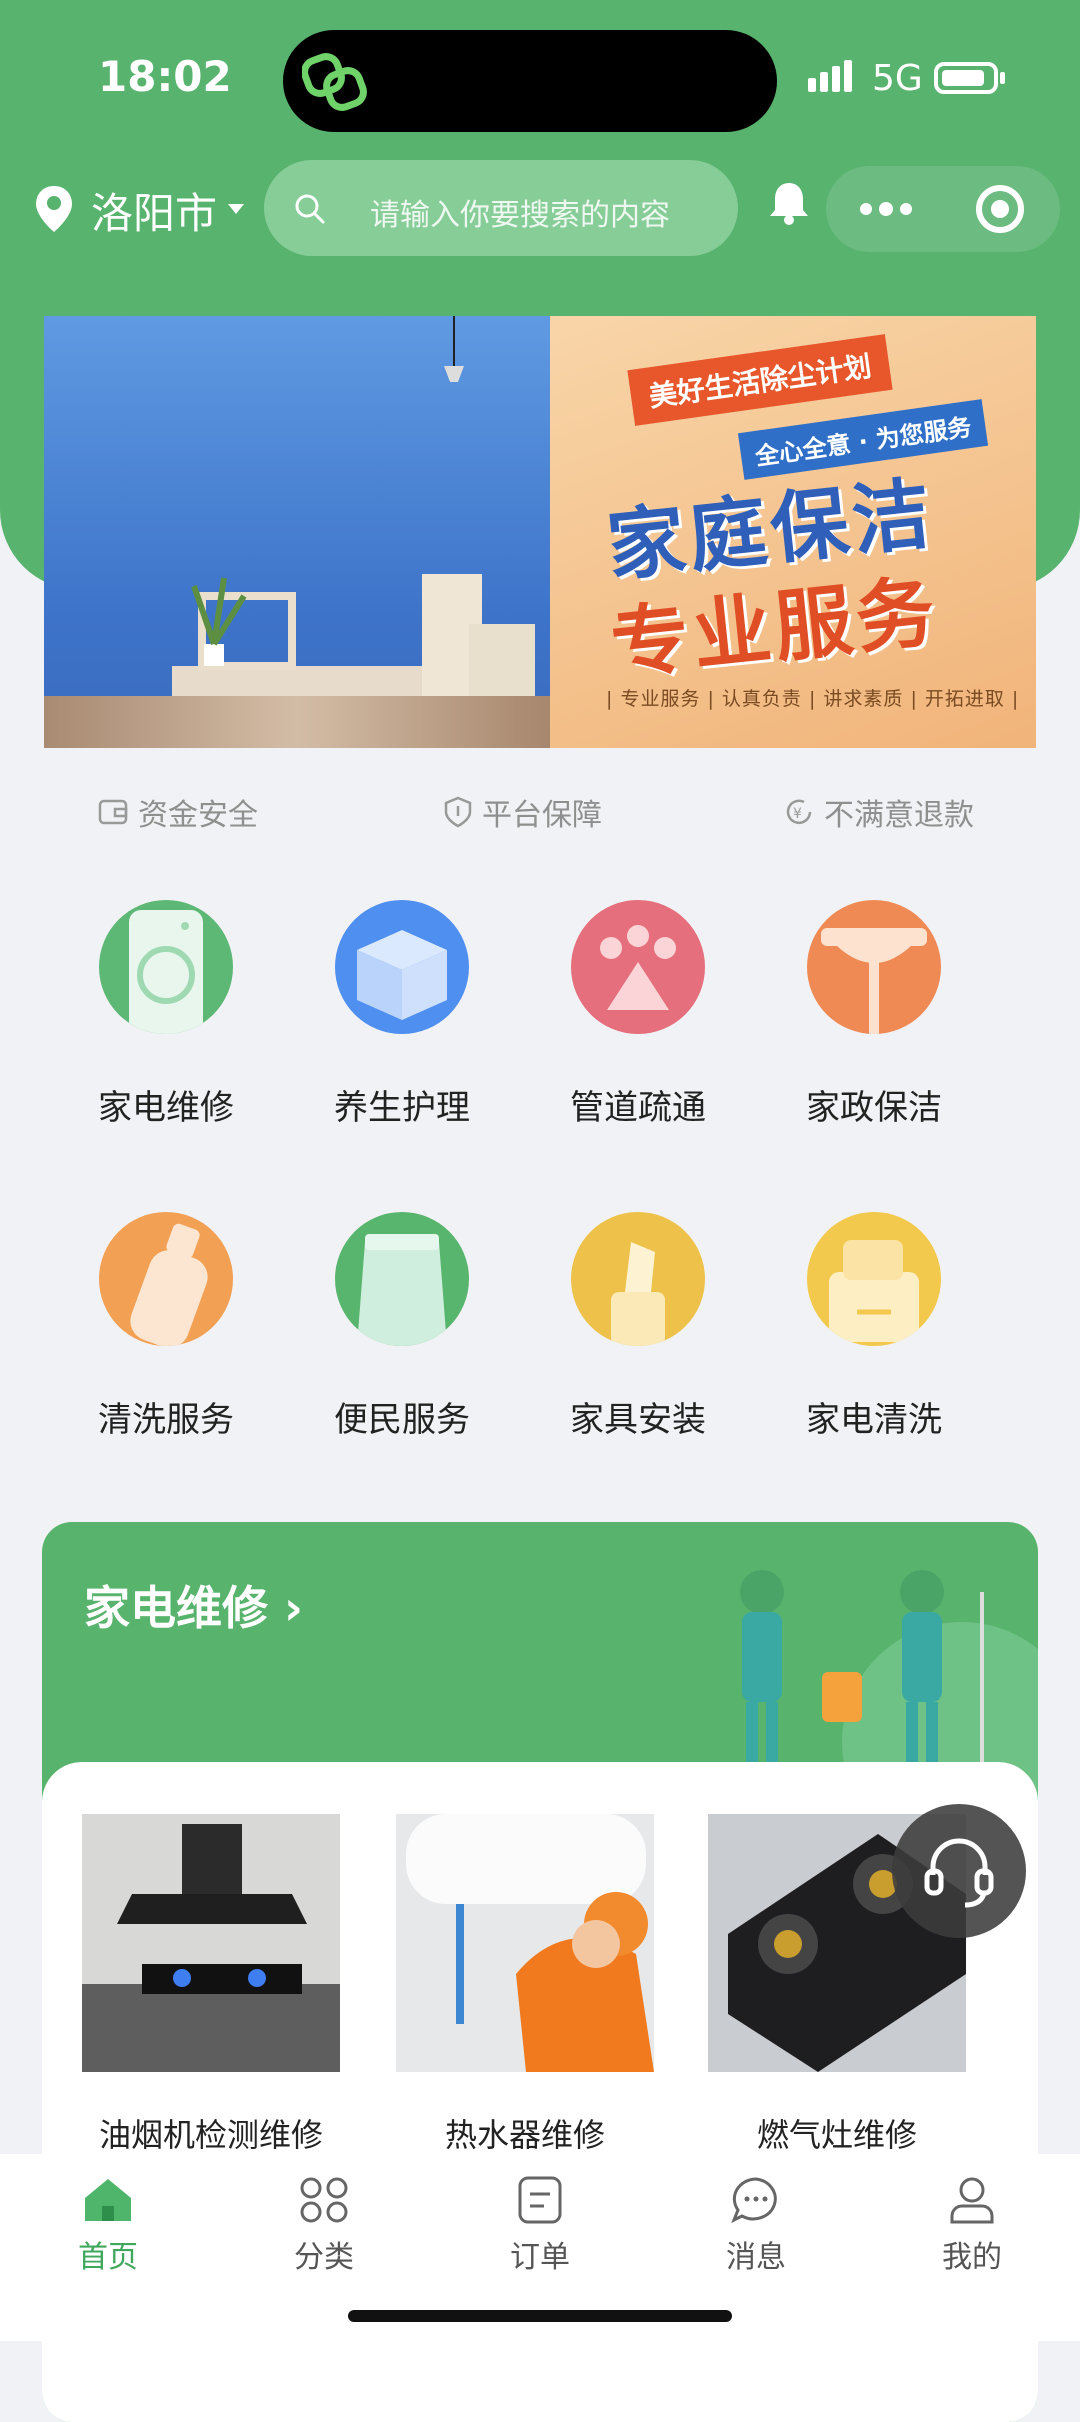 This screenshot has height=2422, width=1080. What do you see at coordinates (830, 76) in the screenshot?
I see `signal-icon` at bounding box center [830, 76].